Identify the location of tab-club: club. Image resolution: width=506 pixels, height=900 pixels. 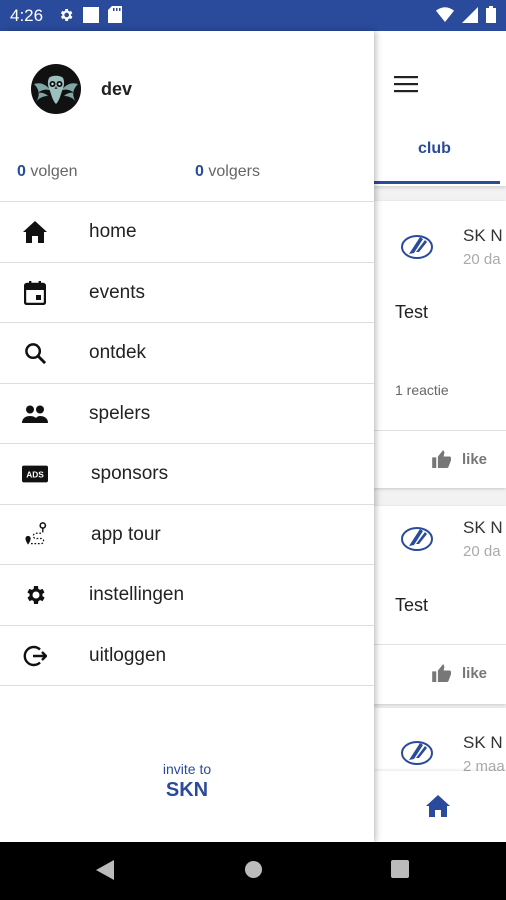
(434, 149).